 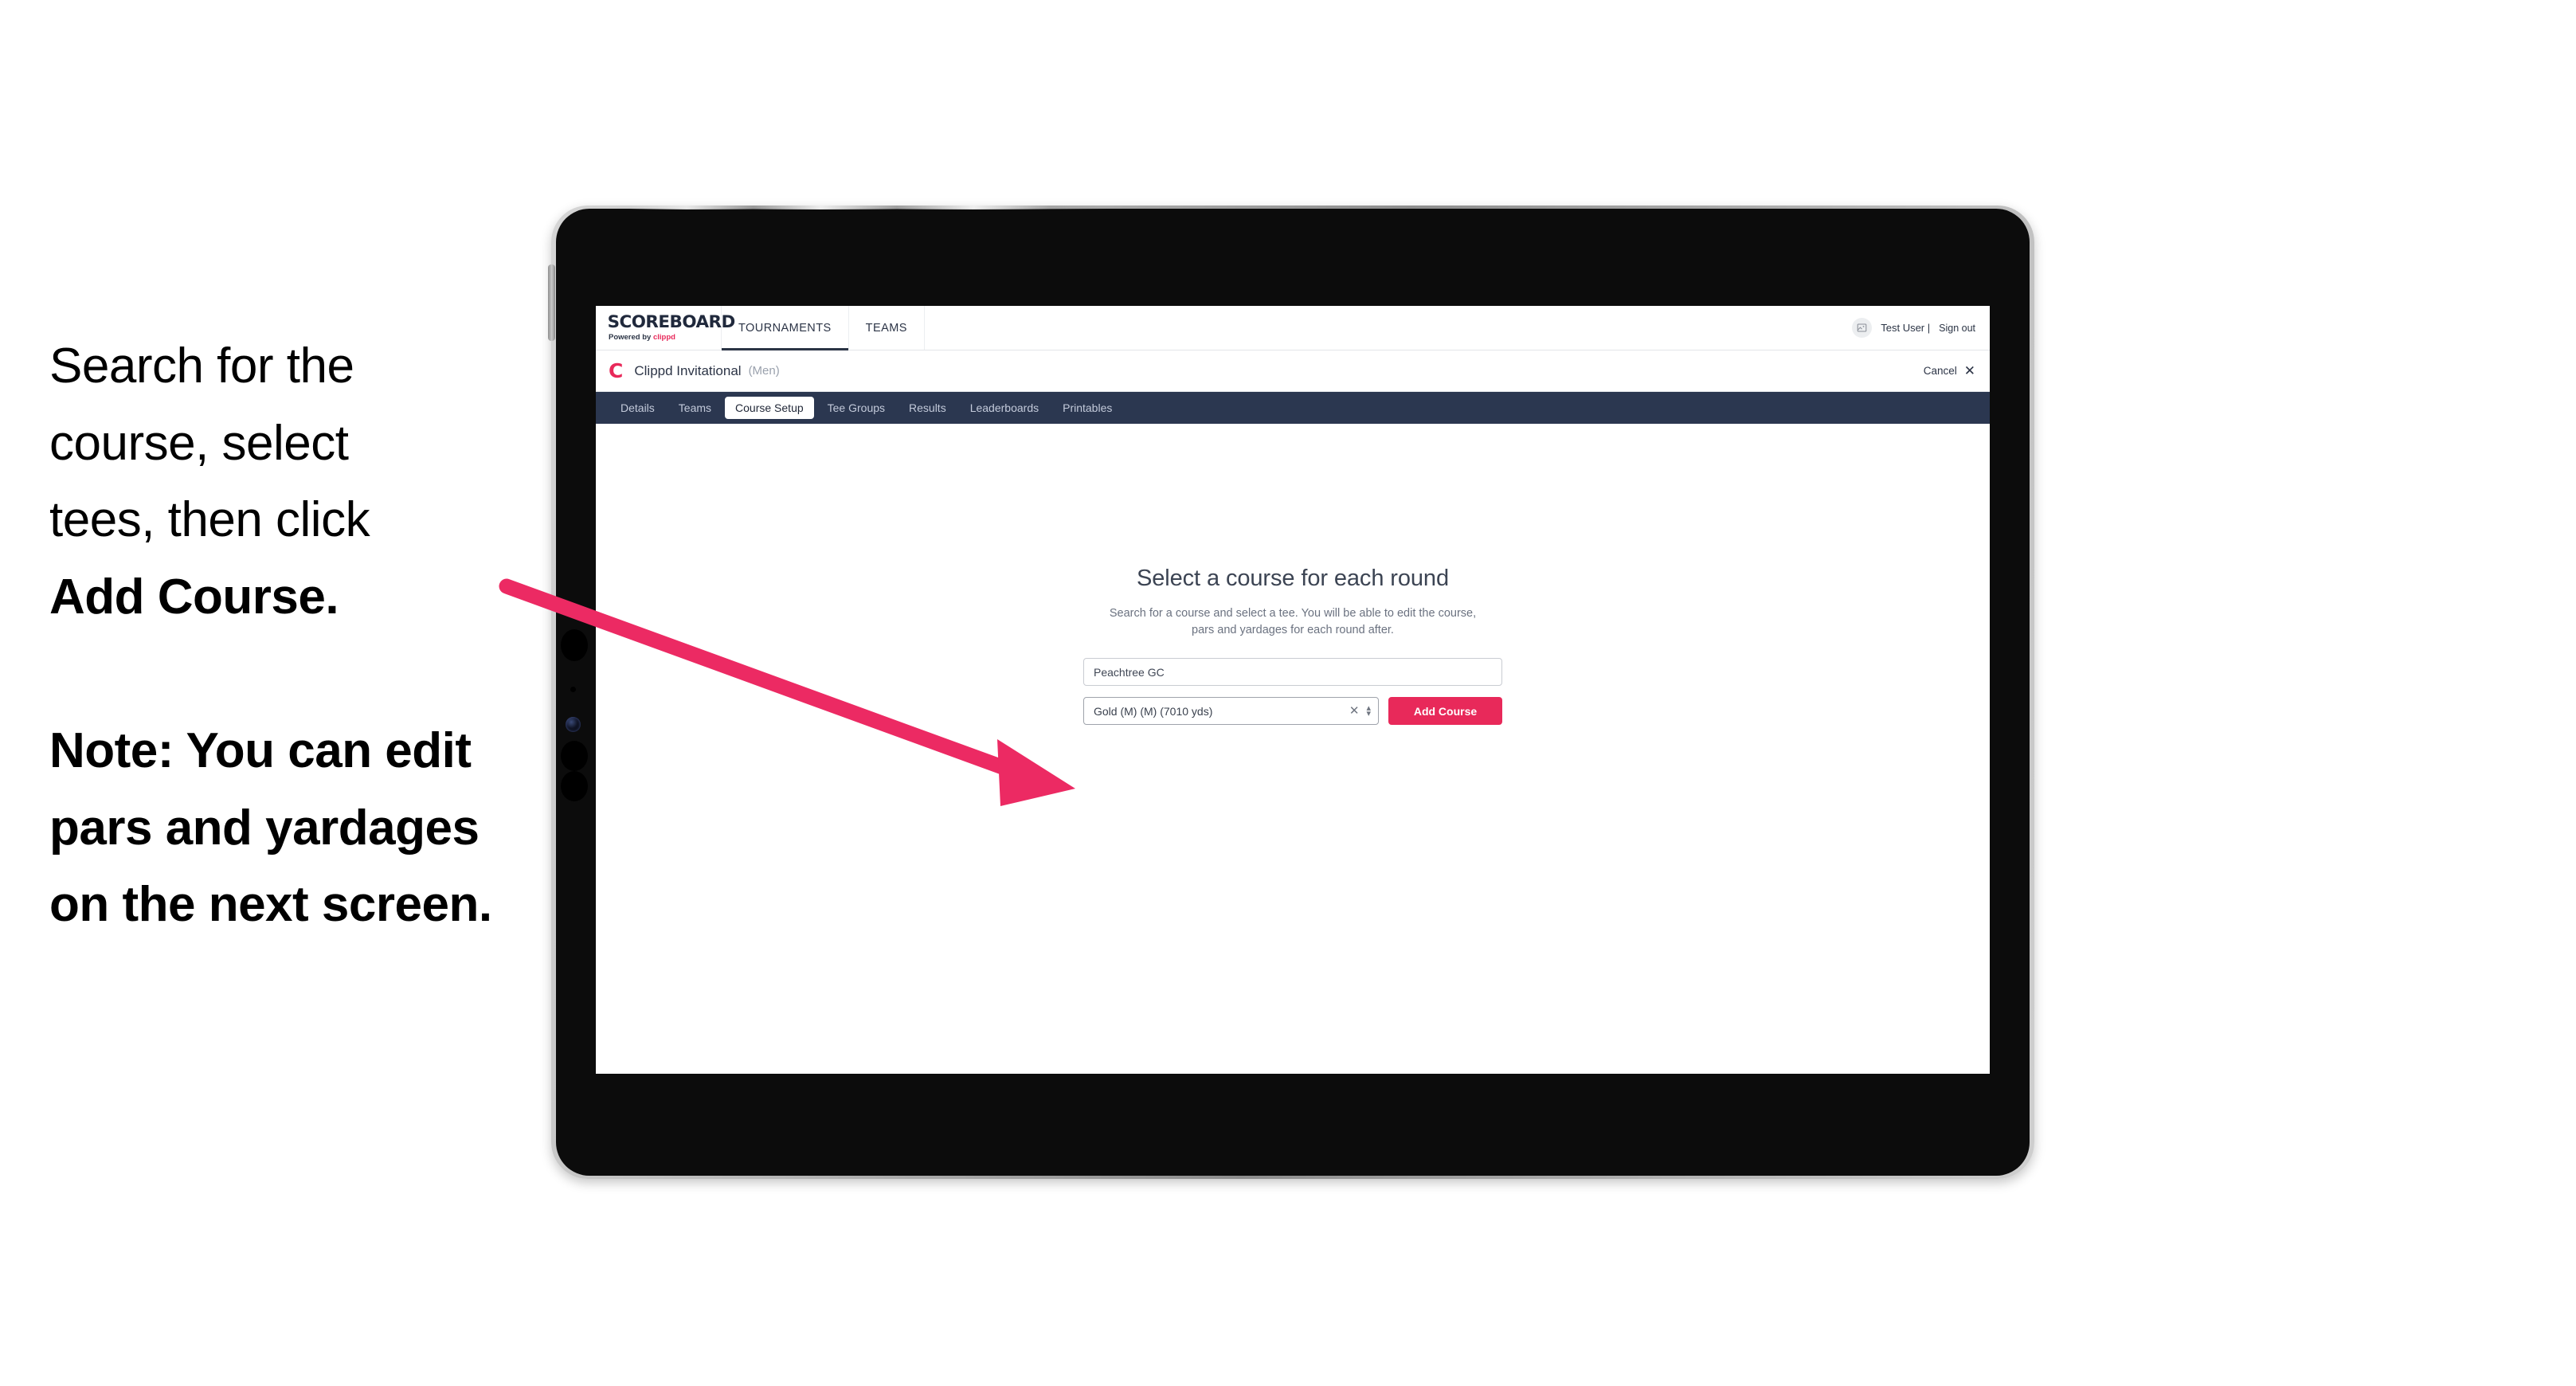 I want to click on annotation-line-3-bold: Add Course., so click(x=288, y=597).